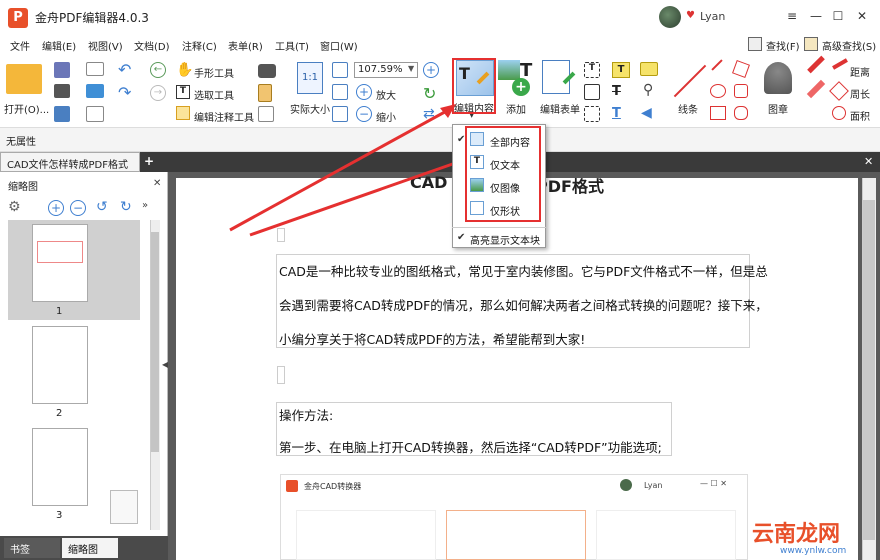  I want to click on annotation-arrows, so click(348, 170).